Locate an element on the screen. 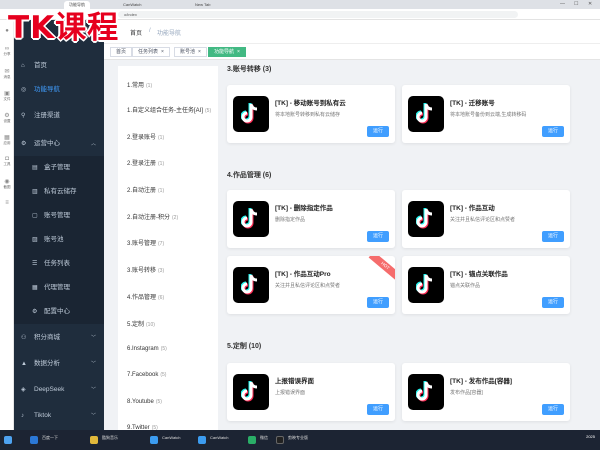  category-item: 2.登录账号 (1) is located at coordinates (145, 136).